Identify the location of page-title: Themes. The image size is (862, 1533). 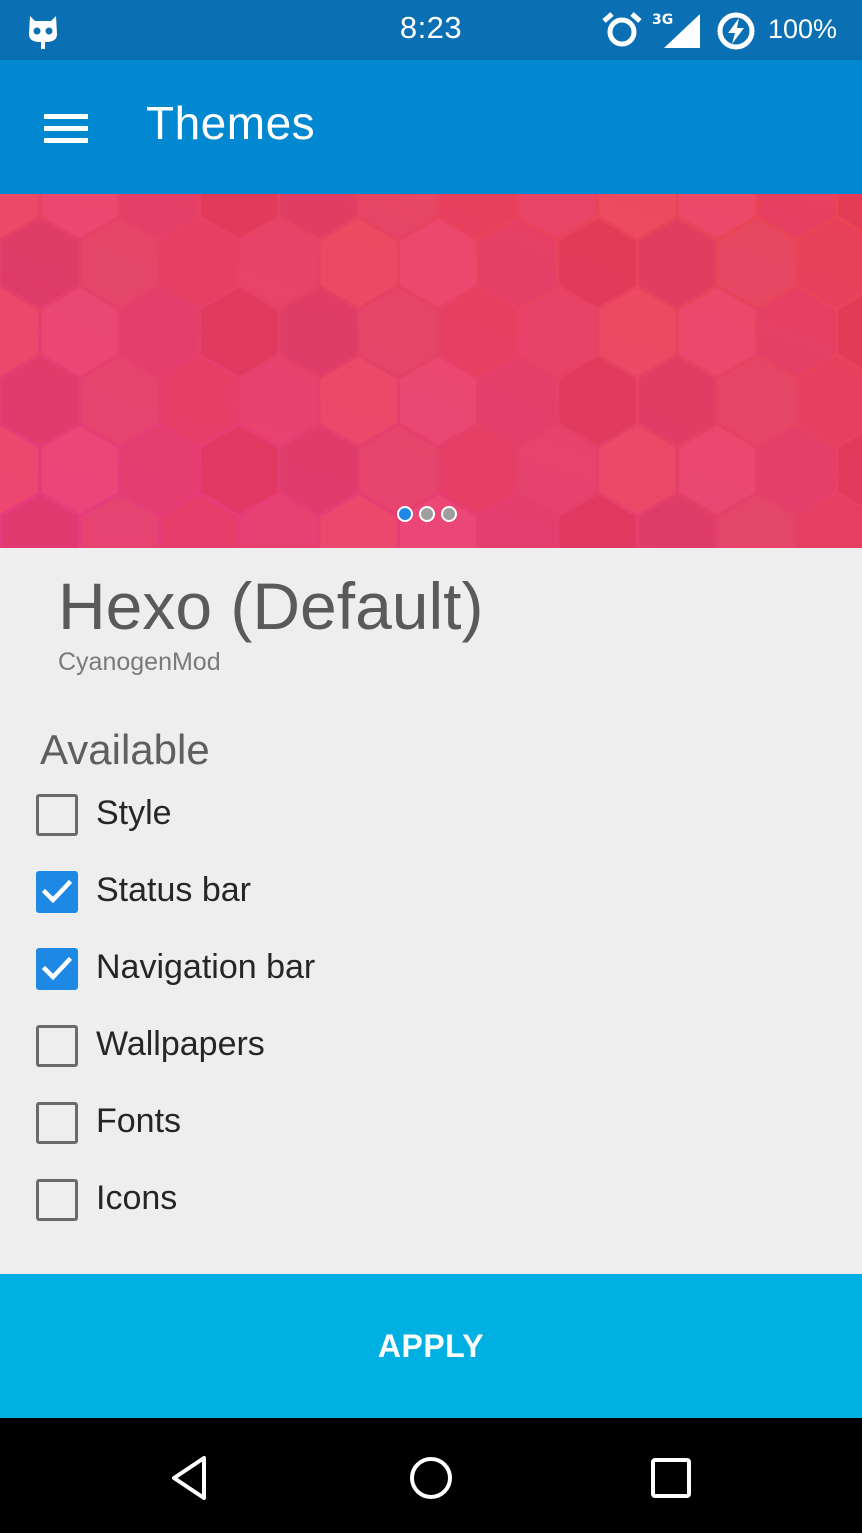
(231, 123).